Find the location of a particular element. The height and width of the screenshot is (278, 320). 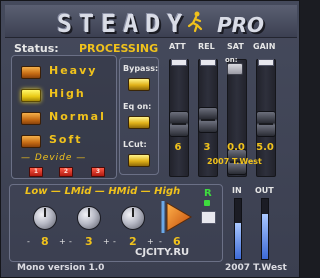

divide-button-2: 2 is located at coordinates (66, 172).